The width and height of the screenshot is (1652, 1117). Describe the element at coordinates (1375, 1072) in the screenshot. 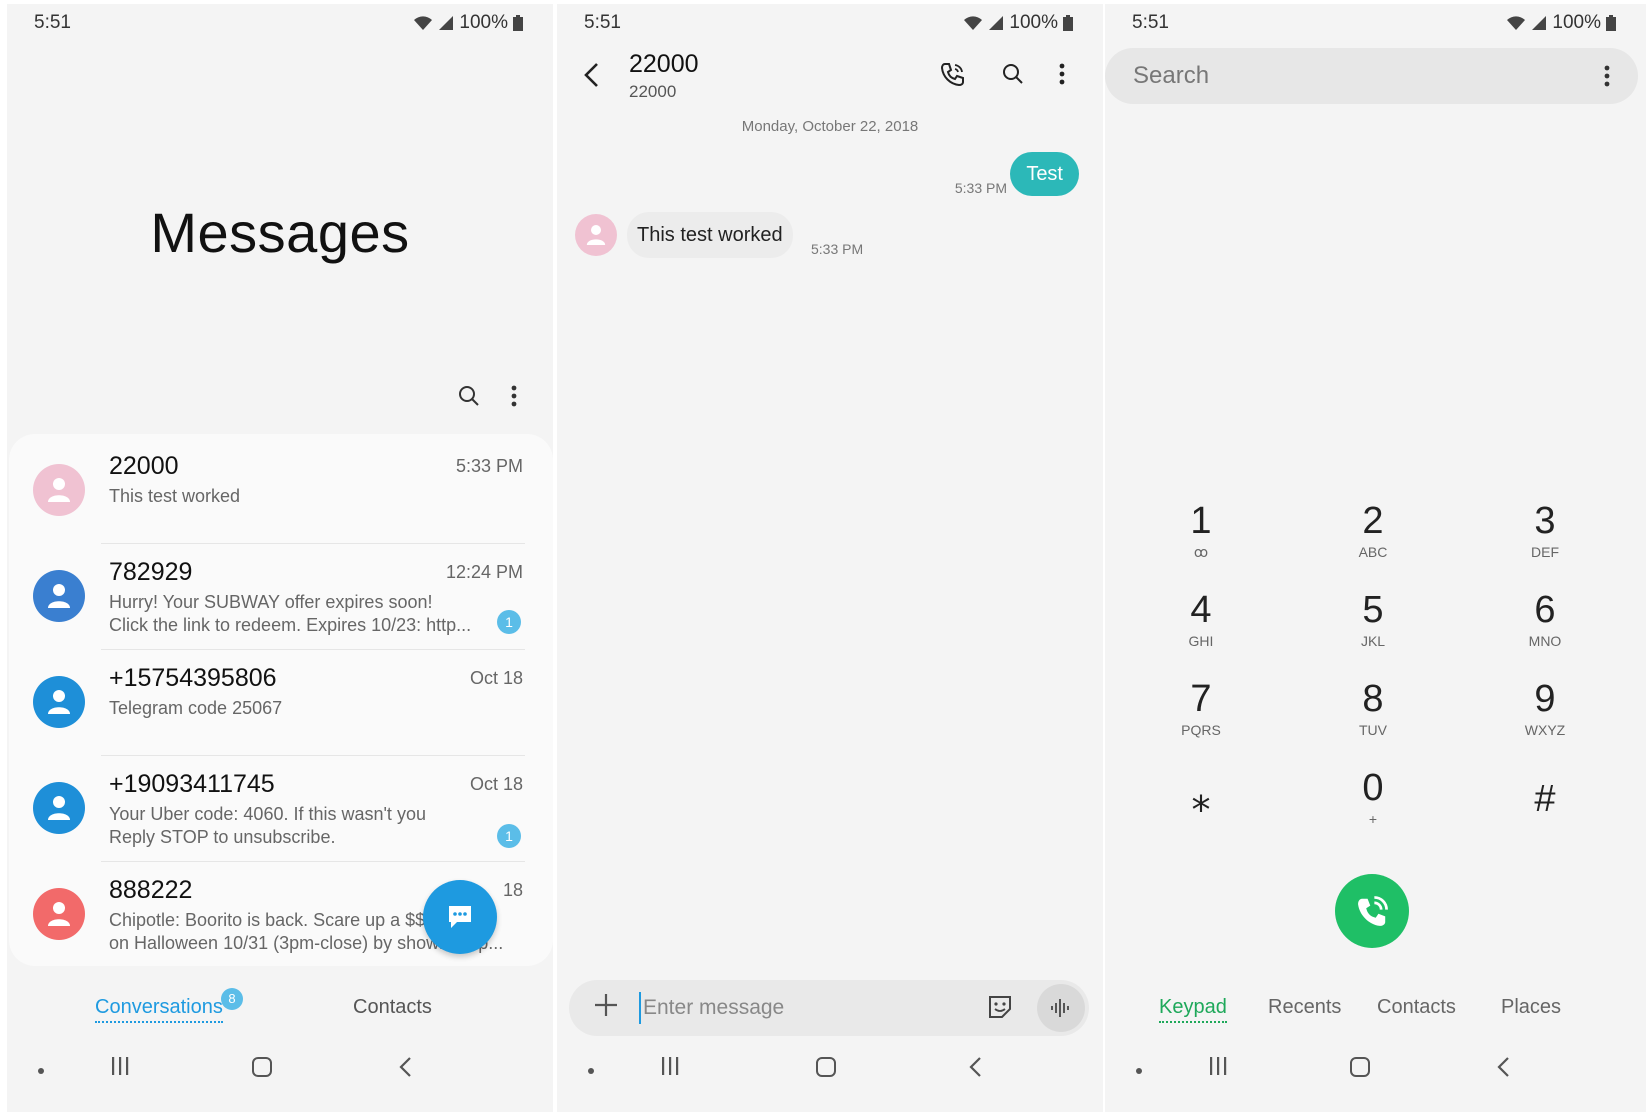

I see `system-nav-bar` at that location.